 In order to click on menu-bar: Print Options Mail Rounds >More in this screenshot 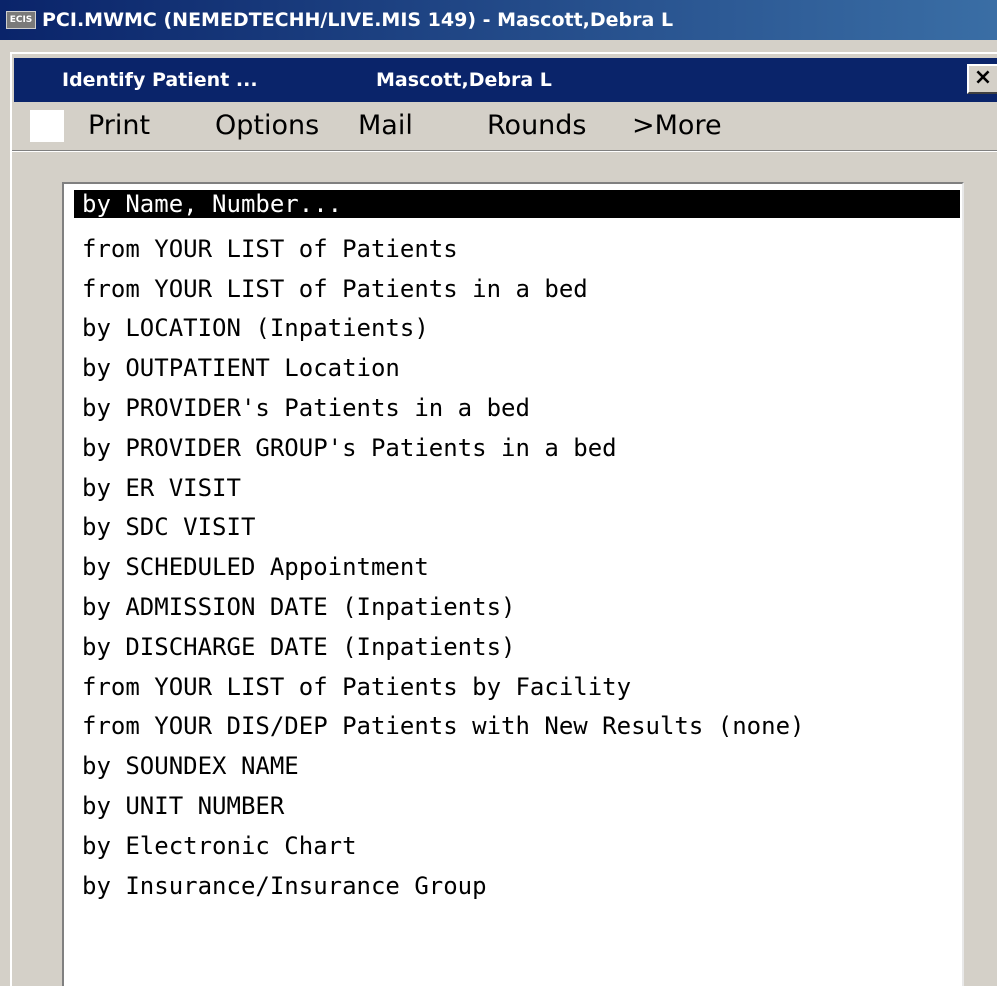, I will do `click(505, 127)`.